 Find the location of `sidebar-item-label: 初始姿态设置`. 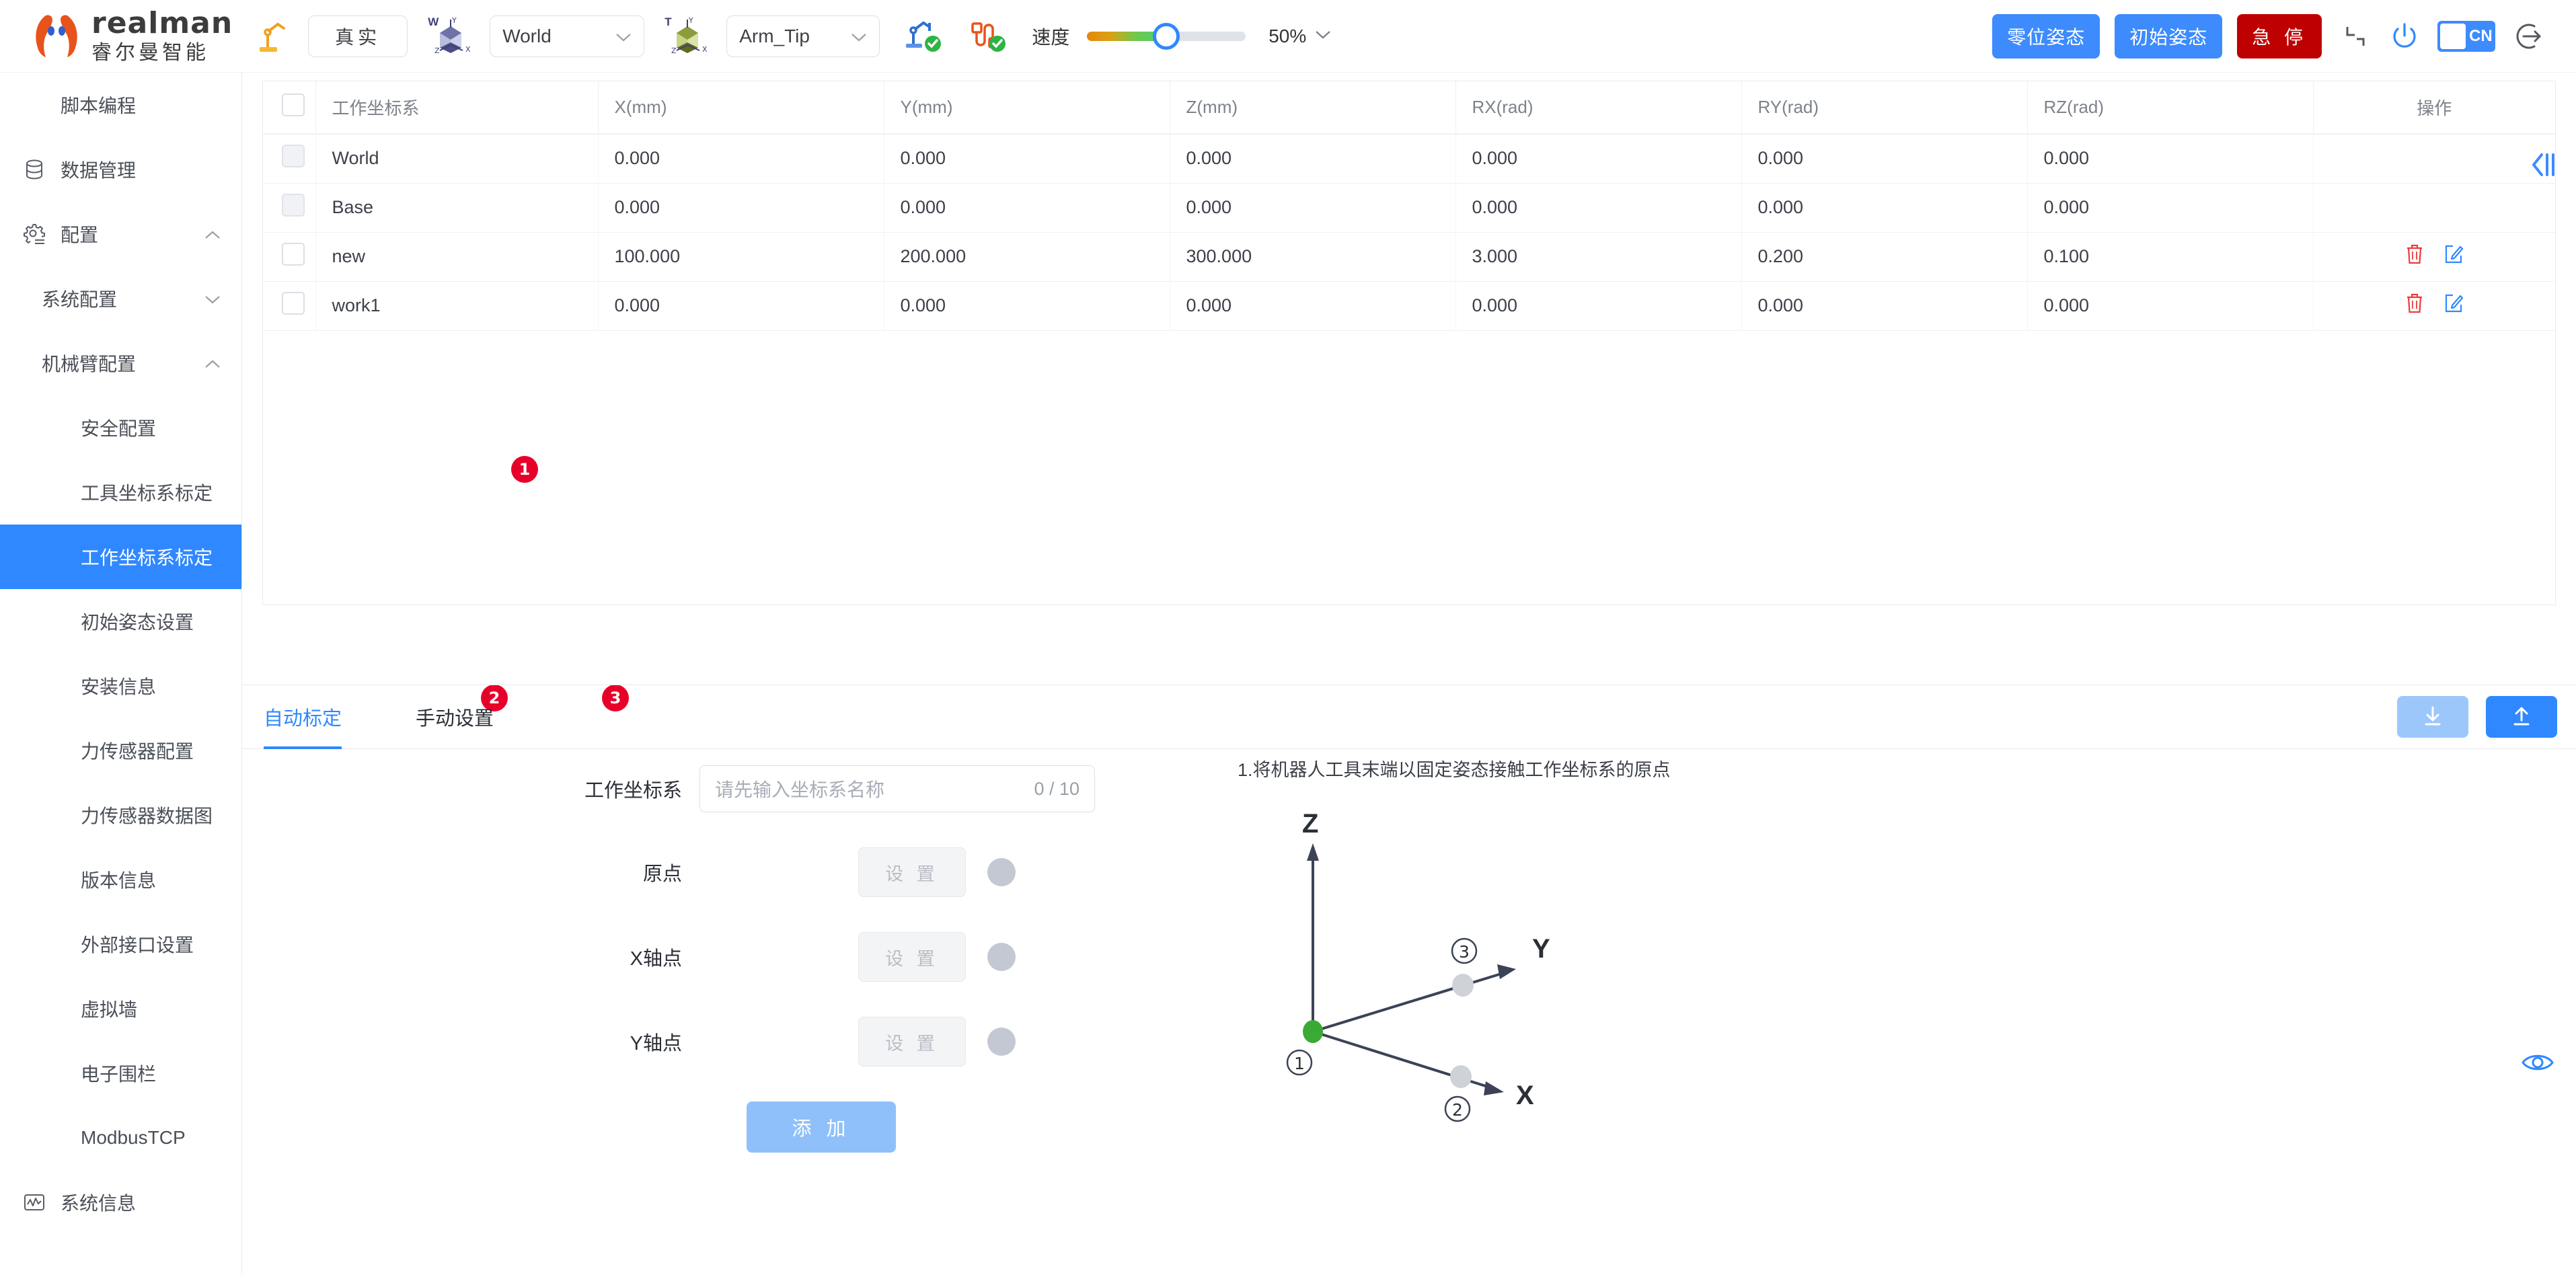

sidebar-item-label: 初始姿态设置 is located at coordinates (137, 623).